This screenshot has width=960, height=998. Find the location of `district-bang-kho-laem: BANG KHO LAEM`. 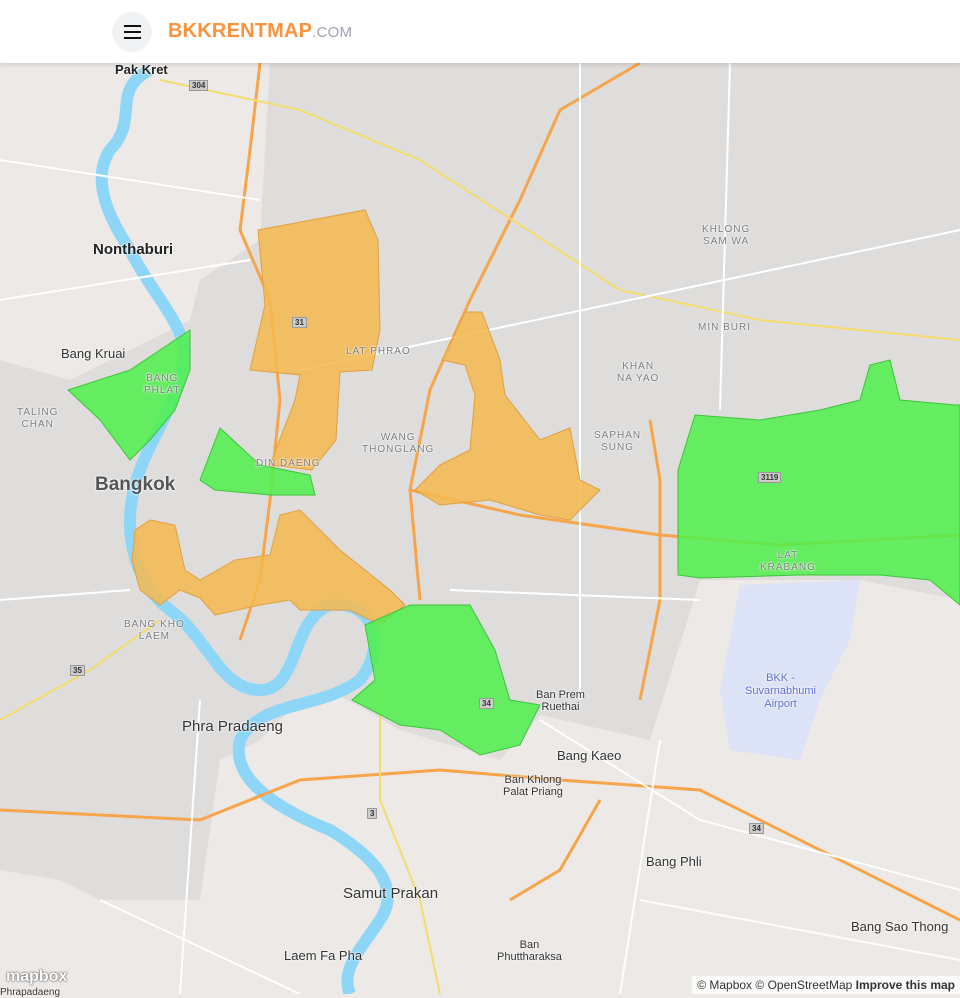

district-bang-kho-laem: BANG KHO LAEM is located at coordinates (154, 630).